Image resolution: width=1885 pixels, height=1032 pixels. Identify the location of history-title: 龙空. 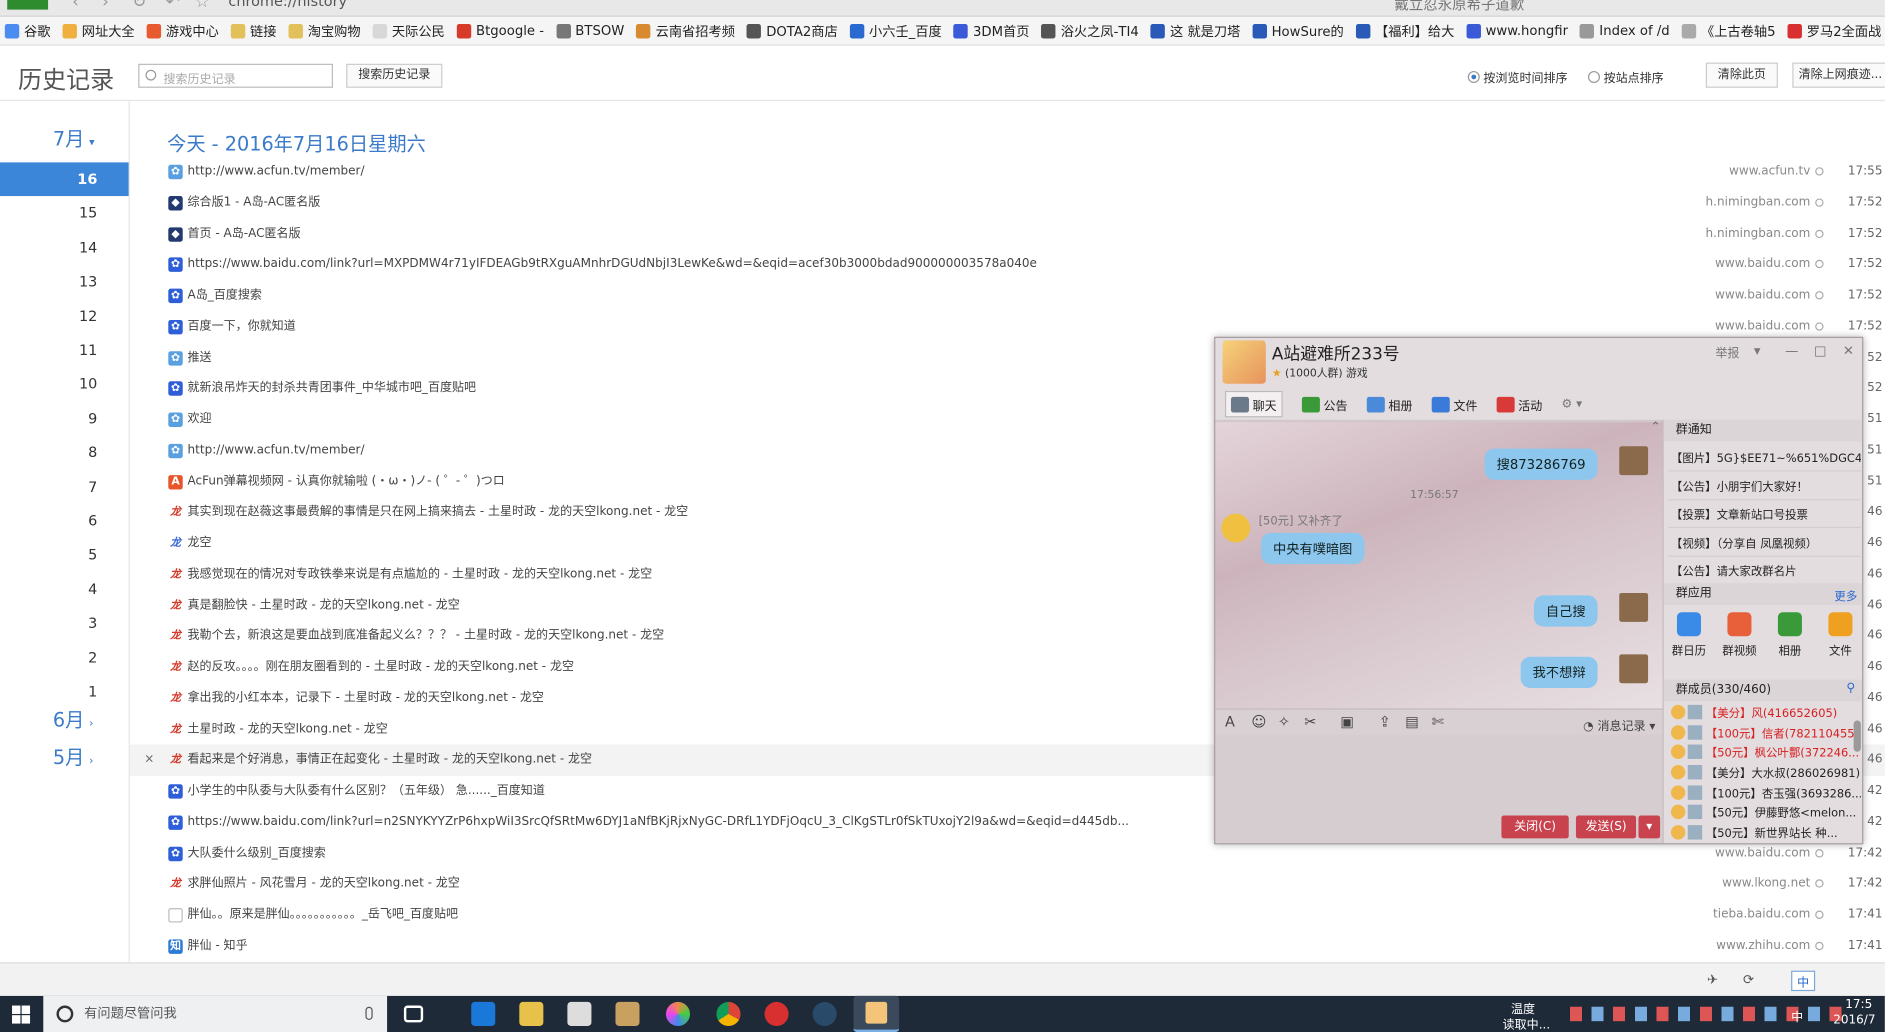
(200, 543).